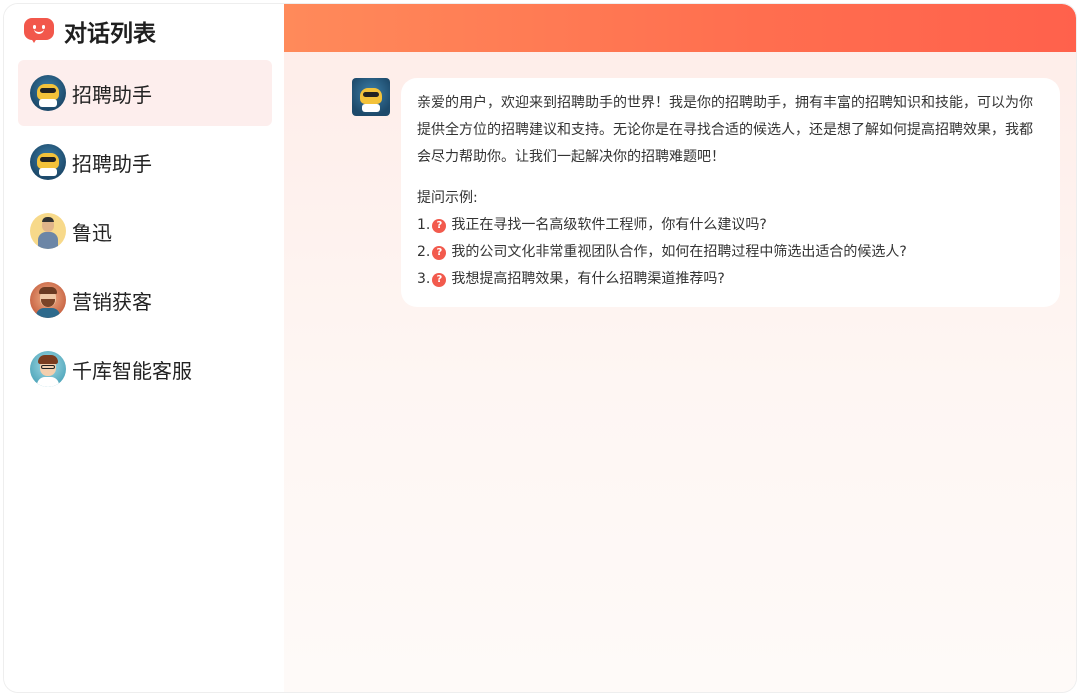 The height and width of the screenshot is (696, 1080). I want to click on luxun-avatar, so click(48, 231).